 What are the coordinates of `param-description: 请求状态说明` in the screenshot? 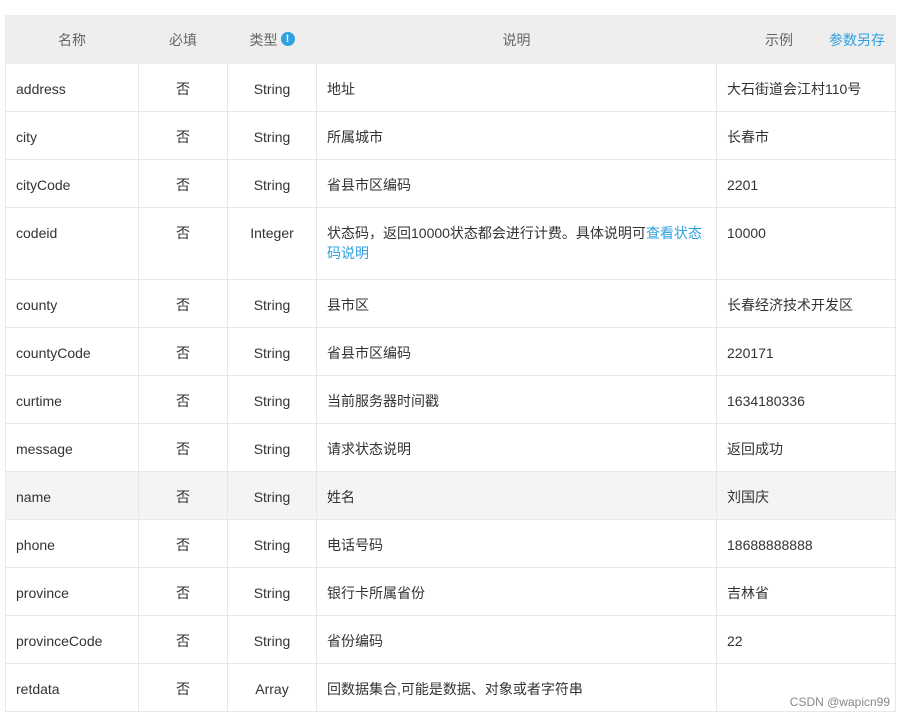 It's located at (516, 447).